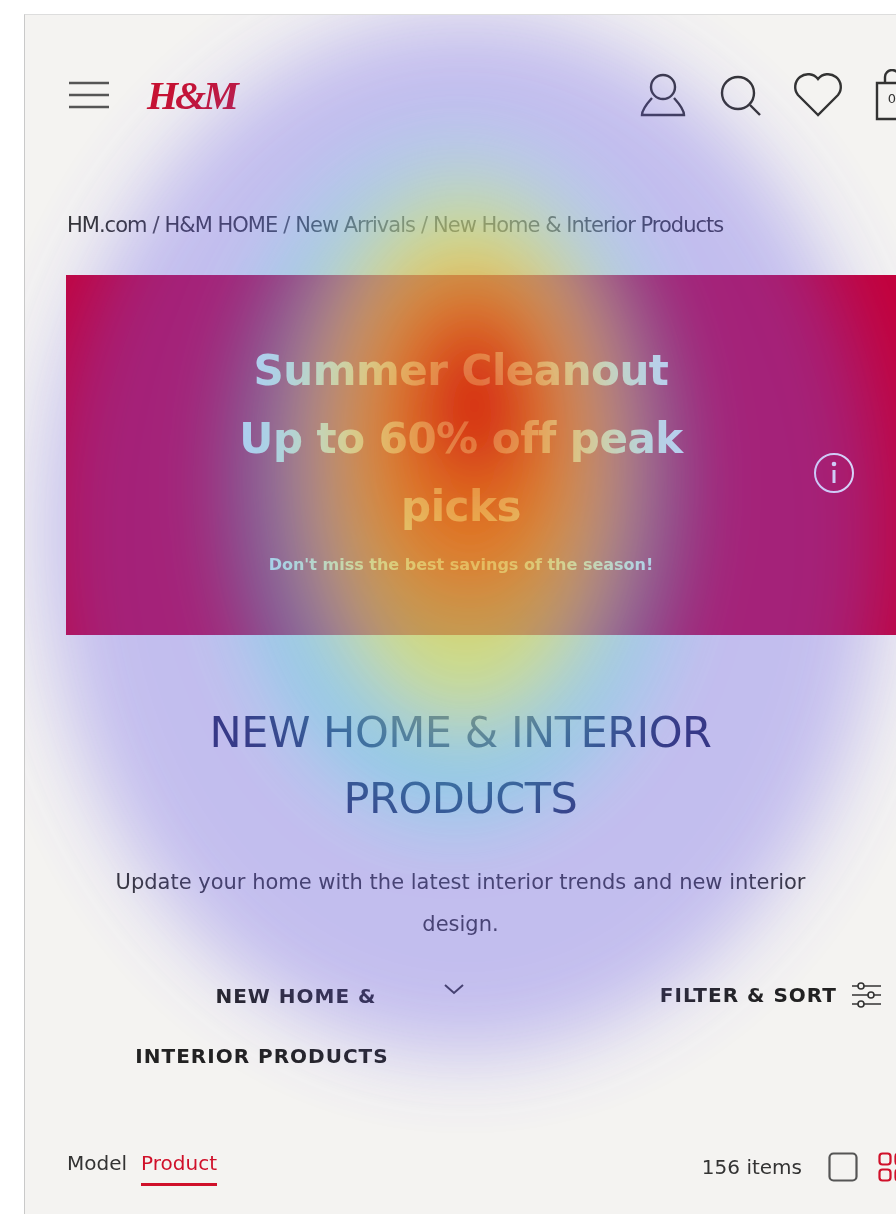 This screenshot has width=896, height=1214. What do you see at coordinates (460, 765) in the screenshot?
I see `page-heading: NEW HOME & INTERIOR PRODUCTS` at bounding box center [460, 765].